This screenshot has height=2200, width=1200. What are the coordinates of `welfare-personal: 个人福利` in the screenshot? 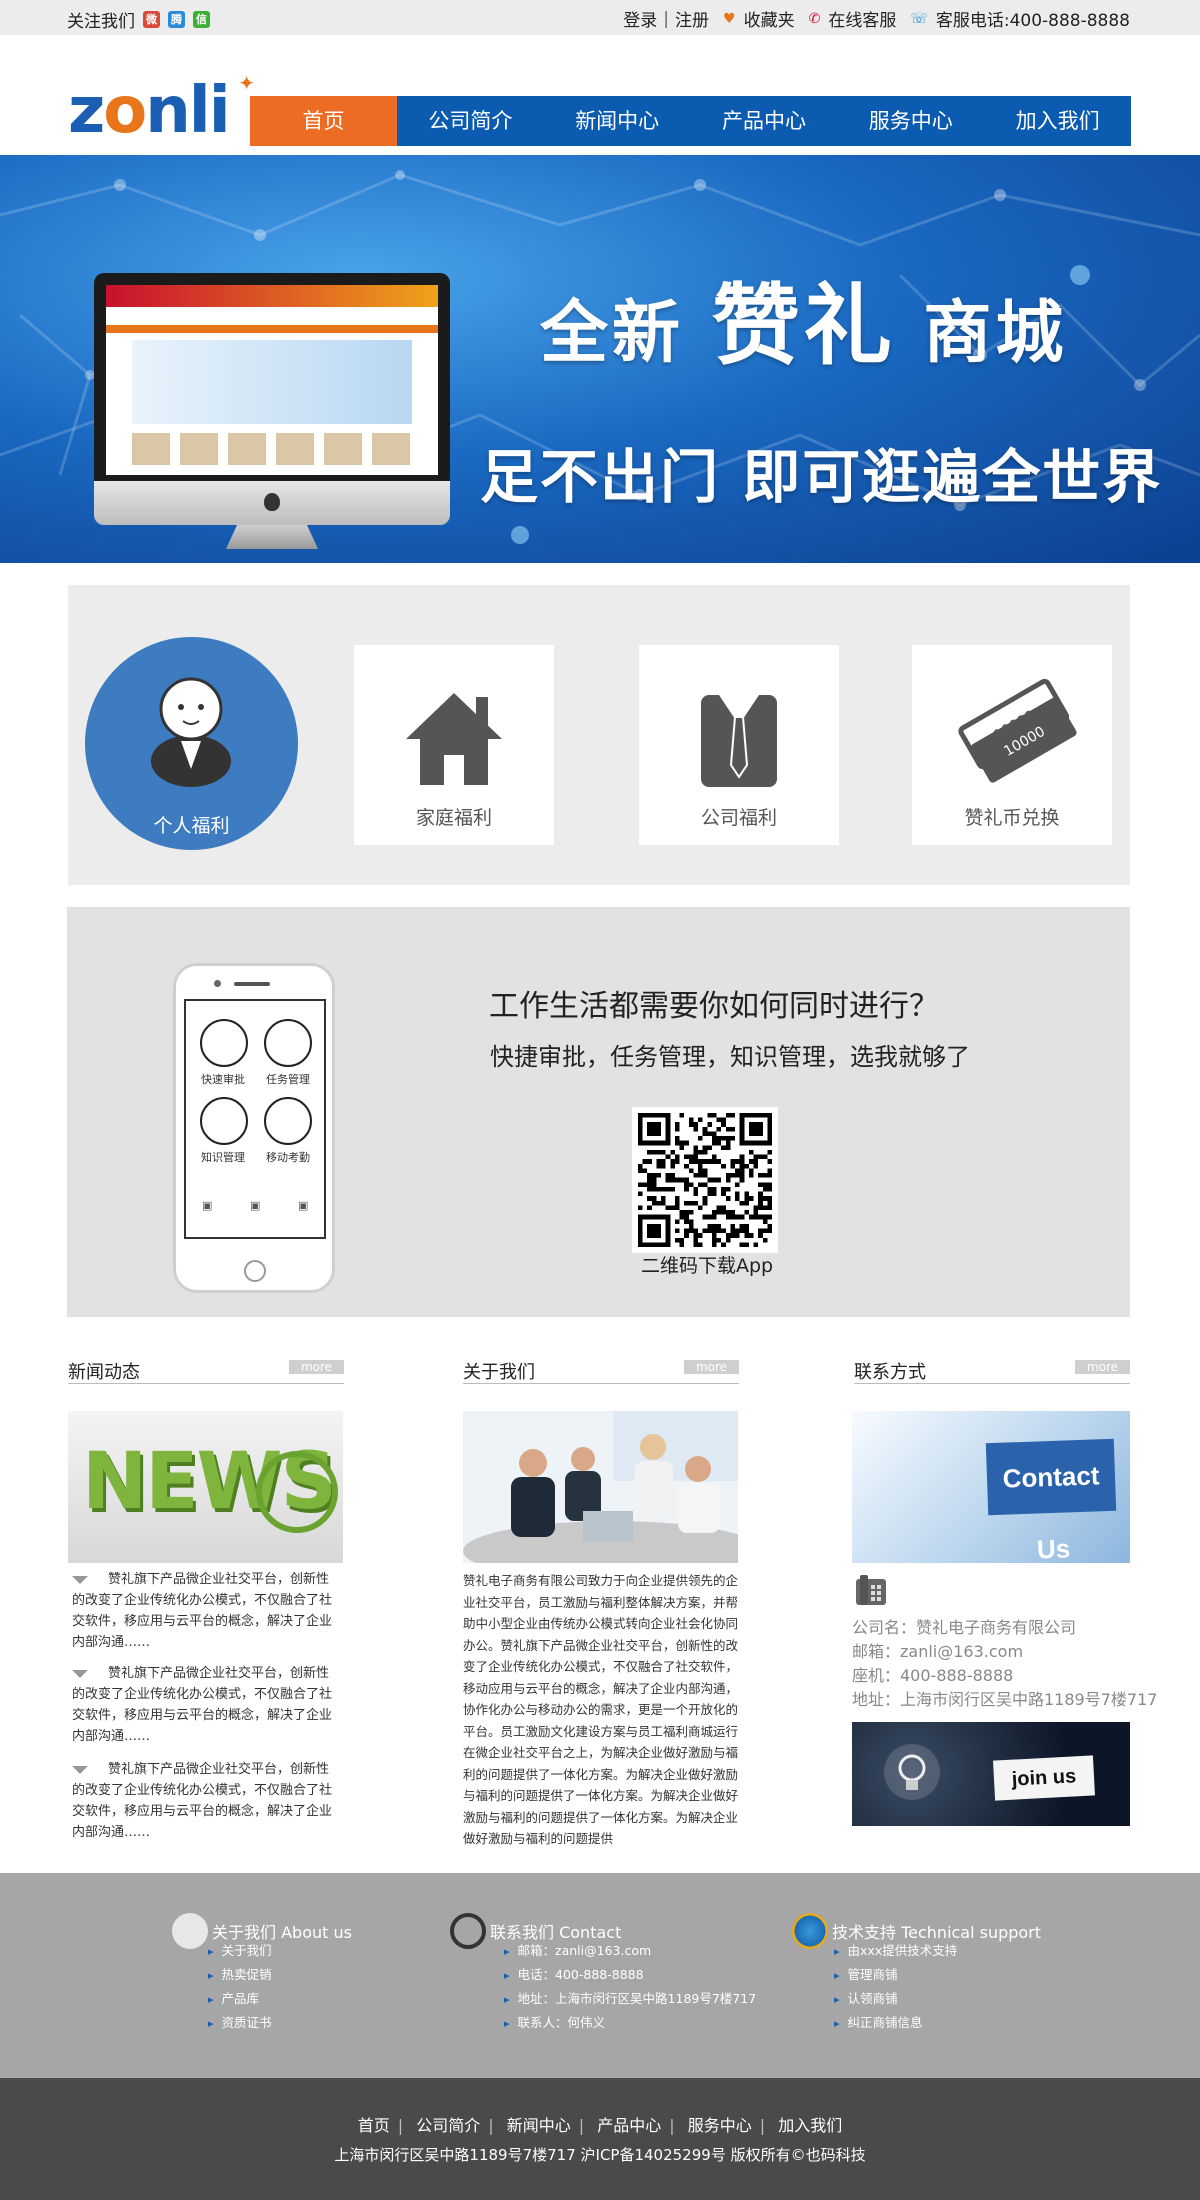 It's located at (191, 743).